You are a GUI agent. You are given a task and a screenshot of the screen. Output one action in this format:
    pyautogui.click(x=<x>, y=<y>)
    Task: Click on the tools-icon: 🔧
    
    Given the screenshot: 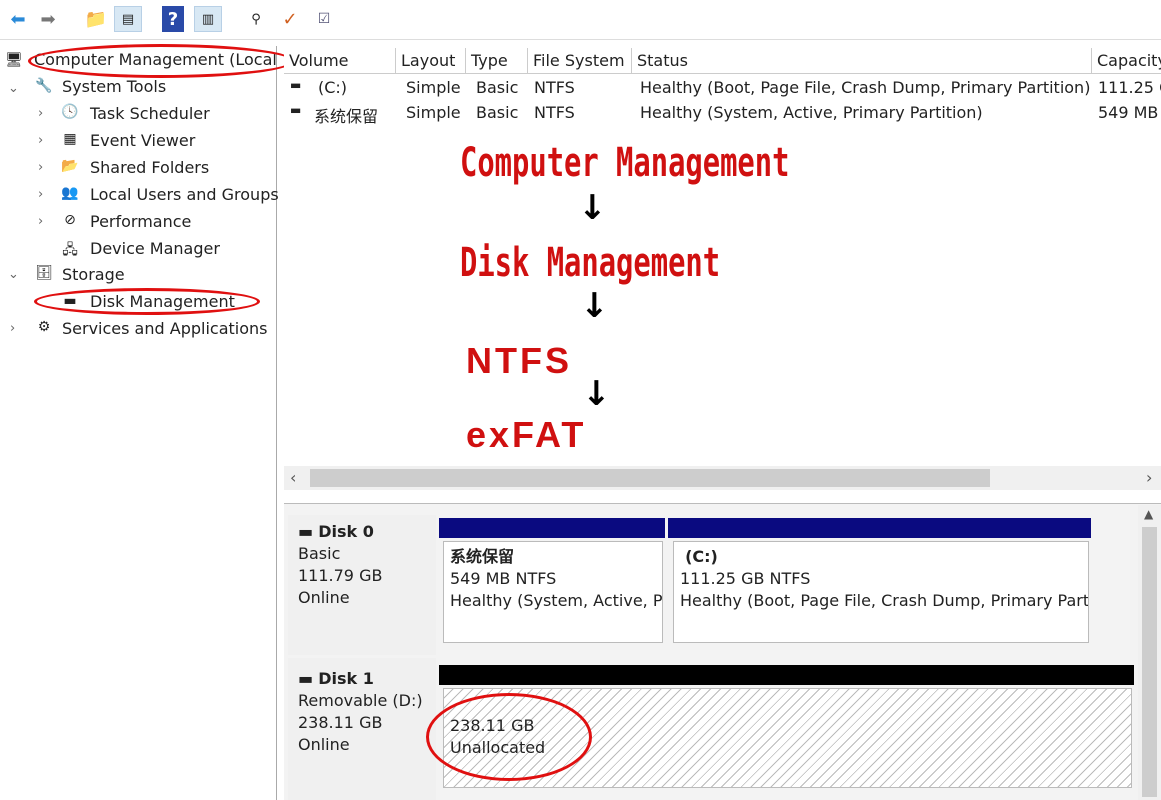 What is the action you would take?
    pyautogui.click(x=44, y=86)
    